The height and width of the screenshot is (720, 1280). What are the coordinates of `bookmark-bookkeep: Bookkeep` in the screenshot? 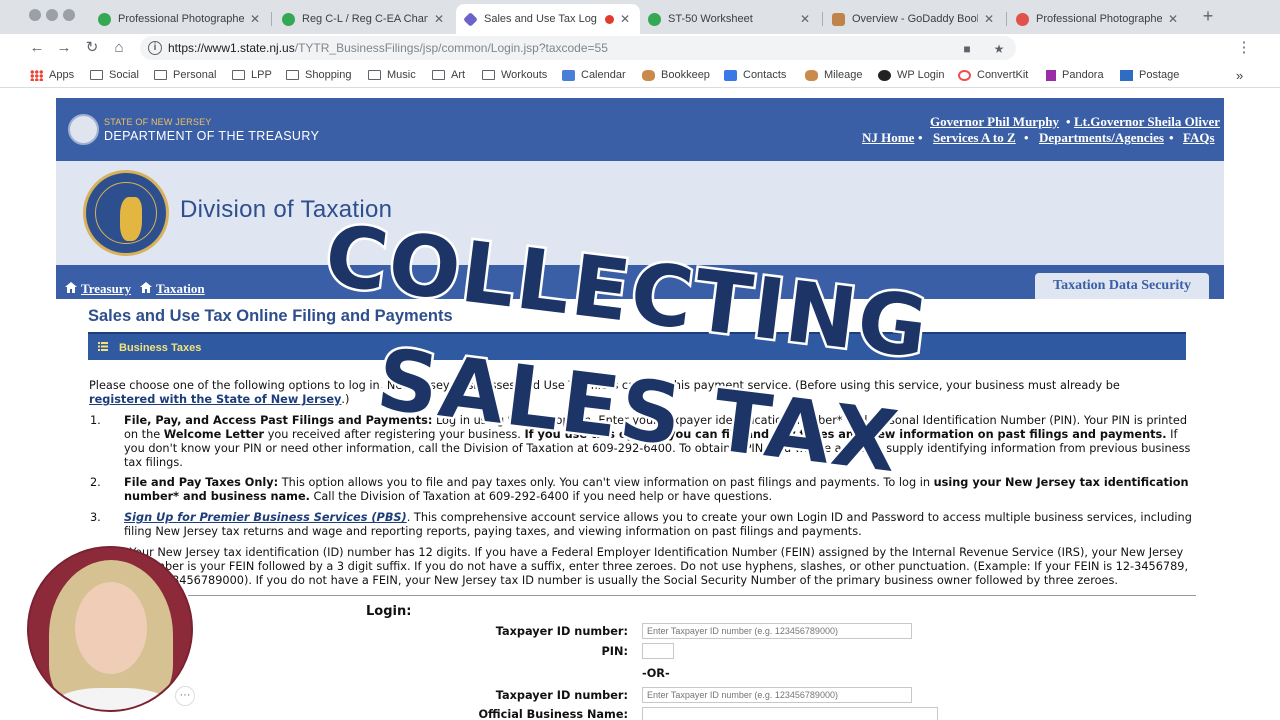 It's located at (676, 75).